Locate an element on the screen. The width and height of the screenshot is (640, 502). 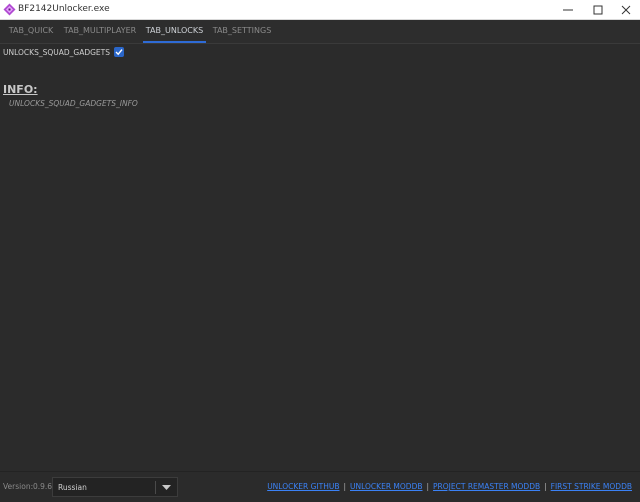
active-tab-indicator is located at coordinates (174, 42).